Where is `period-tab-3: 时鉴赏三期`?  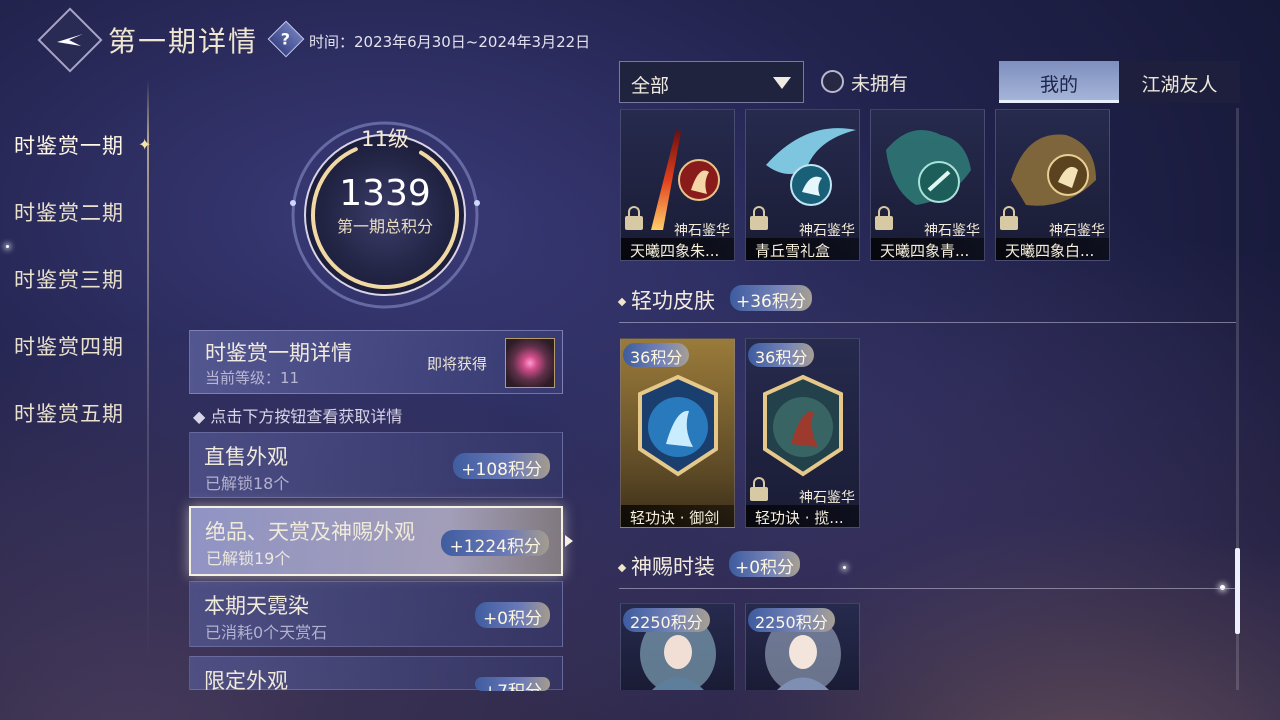
period-tab-3: 时鉴赏三期 is located at coordinates (69, 297).